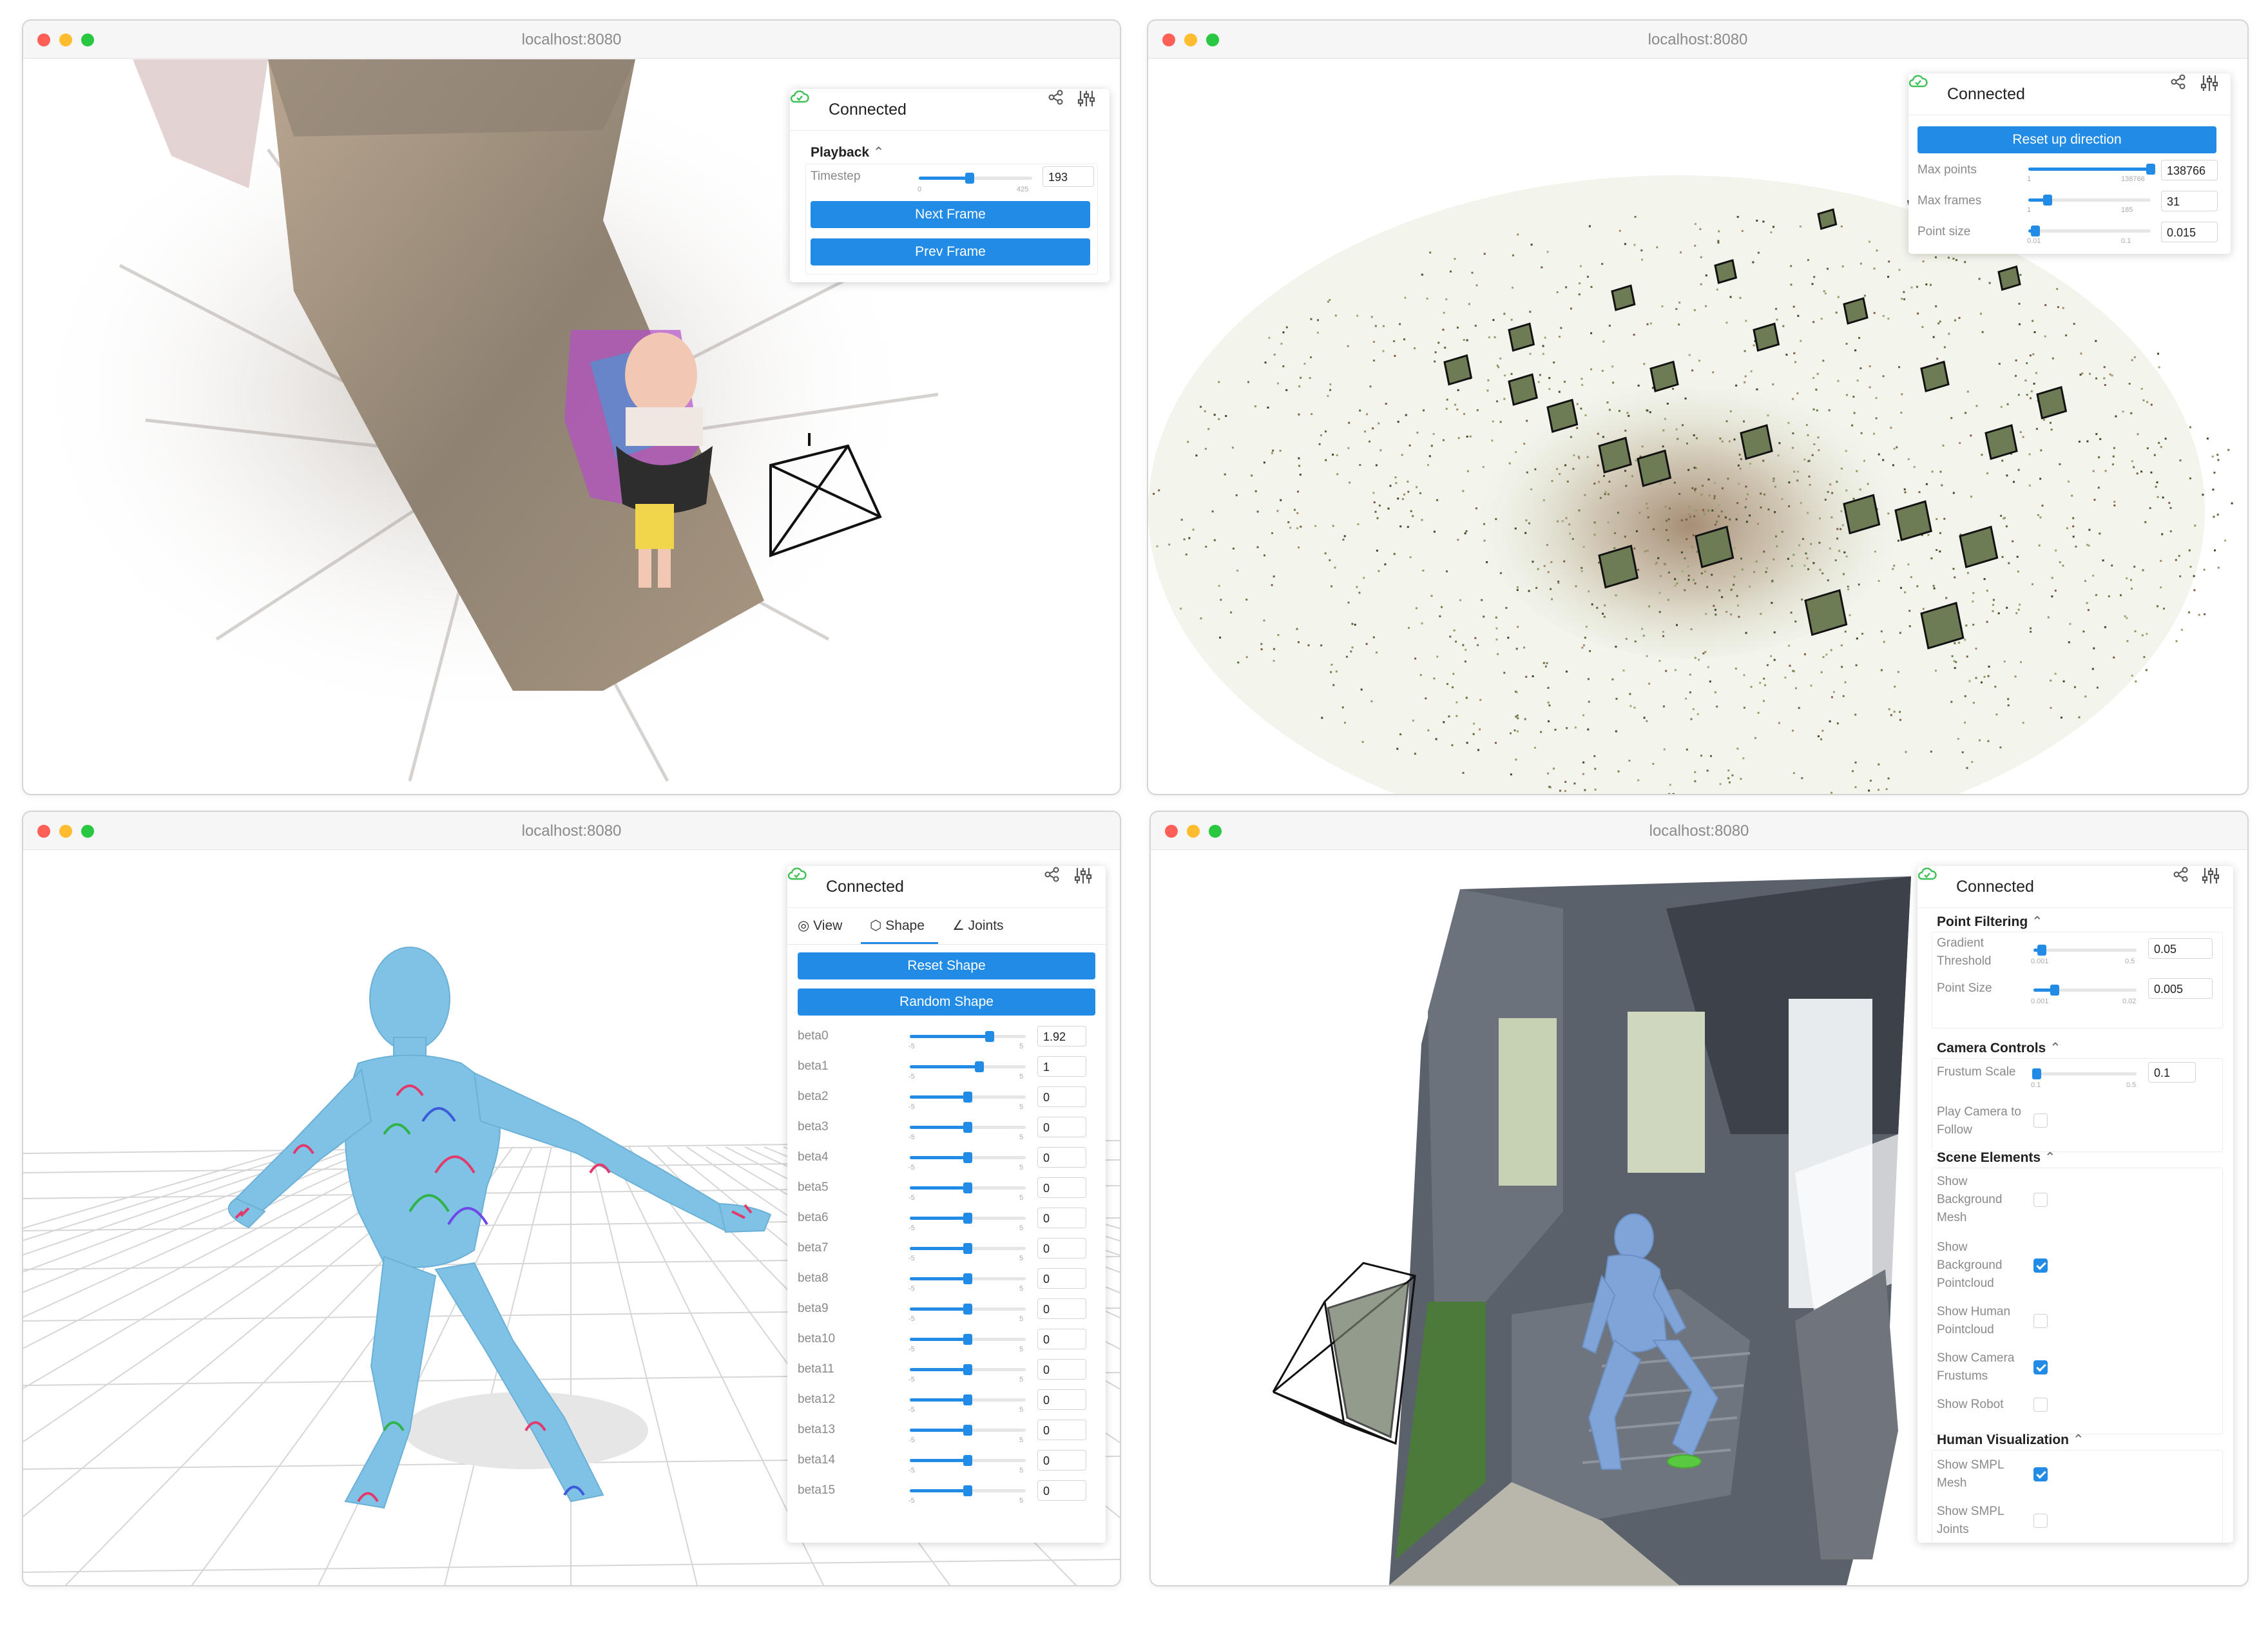 The width and height of the screenshot is (2268, 1629). Describe the element at coordinates (820, 926) in the screenshot. I see `tab-view: ◎ View` at that location.